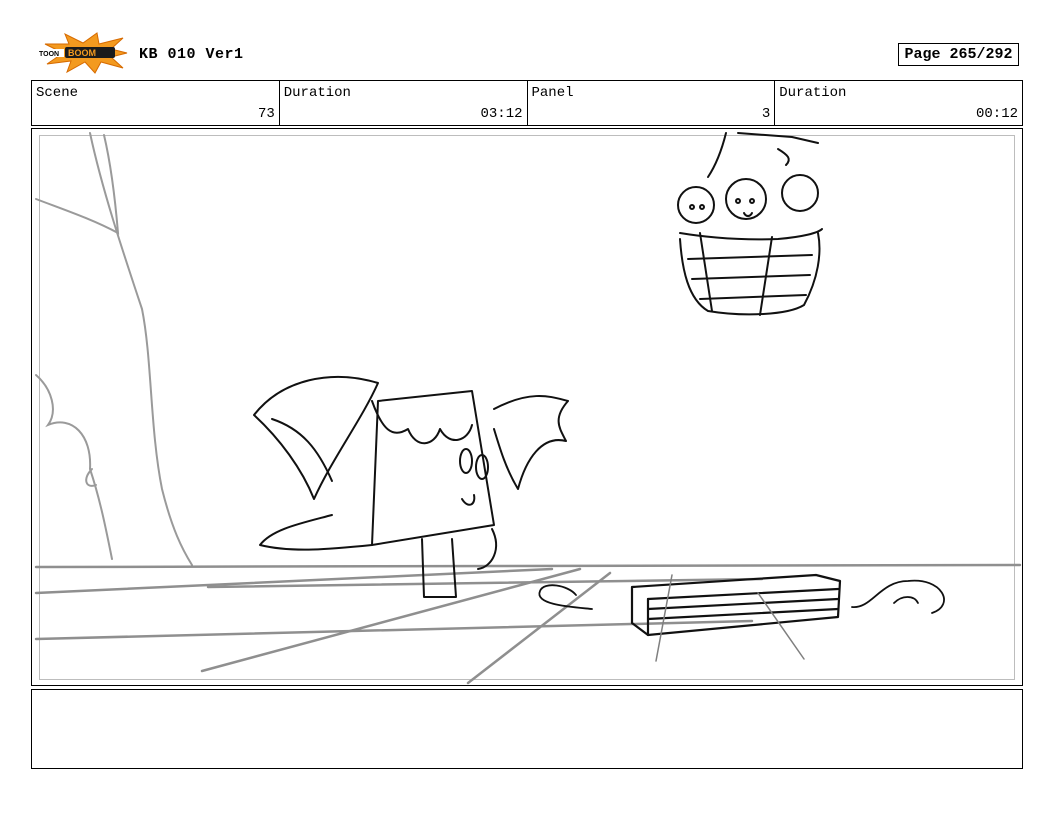  What do you see at coordinates (191, 54) in the screenshot?
I see `document-title: KB 010 Ver1` at bounding box center [191, 54].